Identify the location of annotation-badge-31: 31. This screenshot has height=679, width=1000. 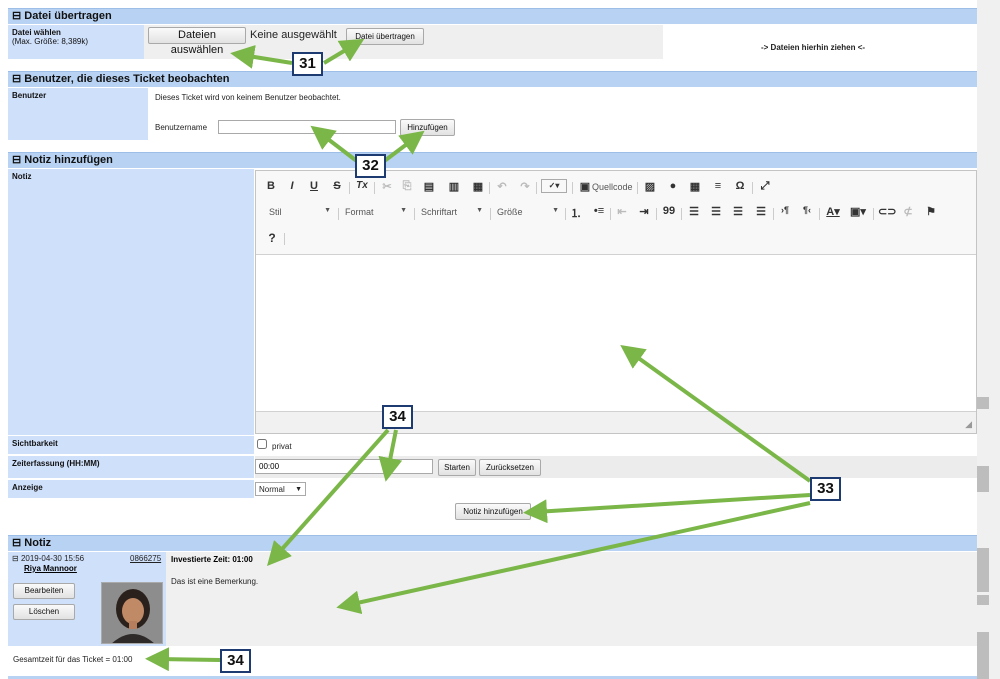
(307, 64).